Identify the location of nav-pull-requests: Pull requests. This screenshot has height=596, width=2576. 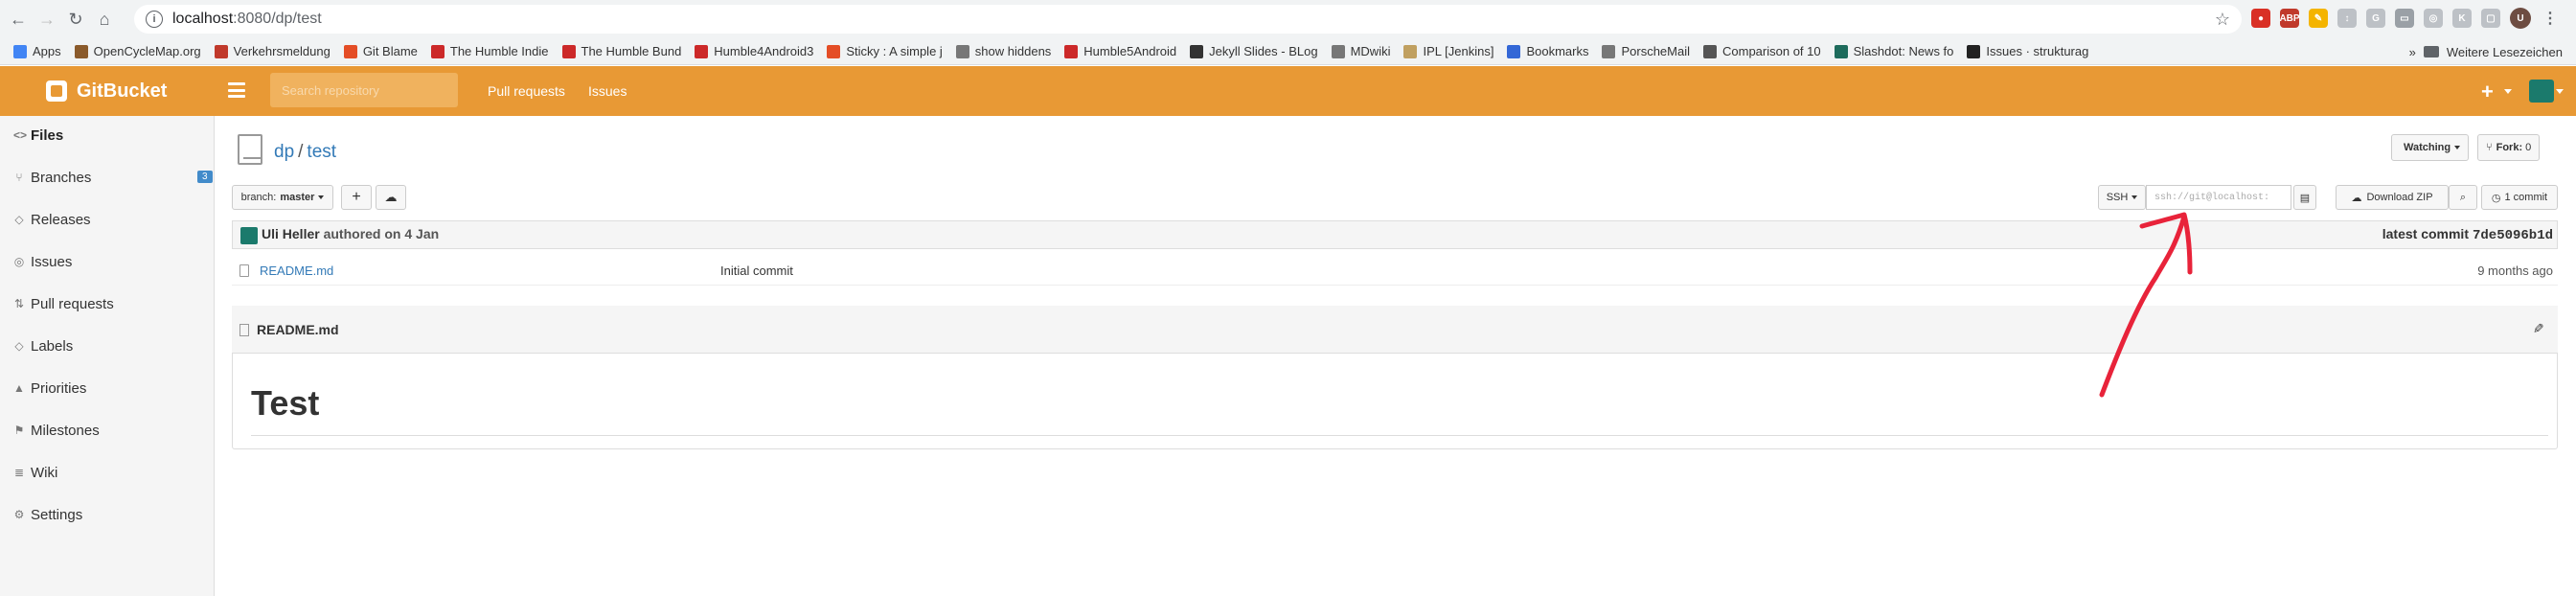
(526, 91).